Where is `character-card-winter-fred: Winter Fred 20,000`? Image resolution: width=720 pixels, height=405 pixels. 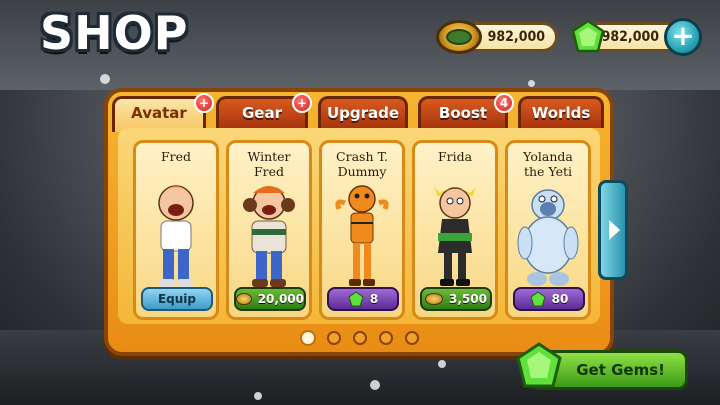 character-card-winter-fred: Winter Fred 20,000 is located at coordinates (269, 230).